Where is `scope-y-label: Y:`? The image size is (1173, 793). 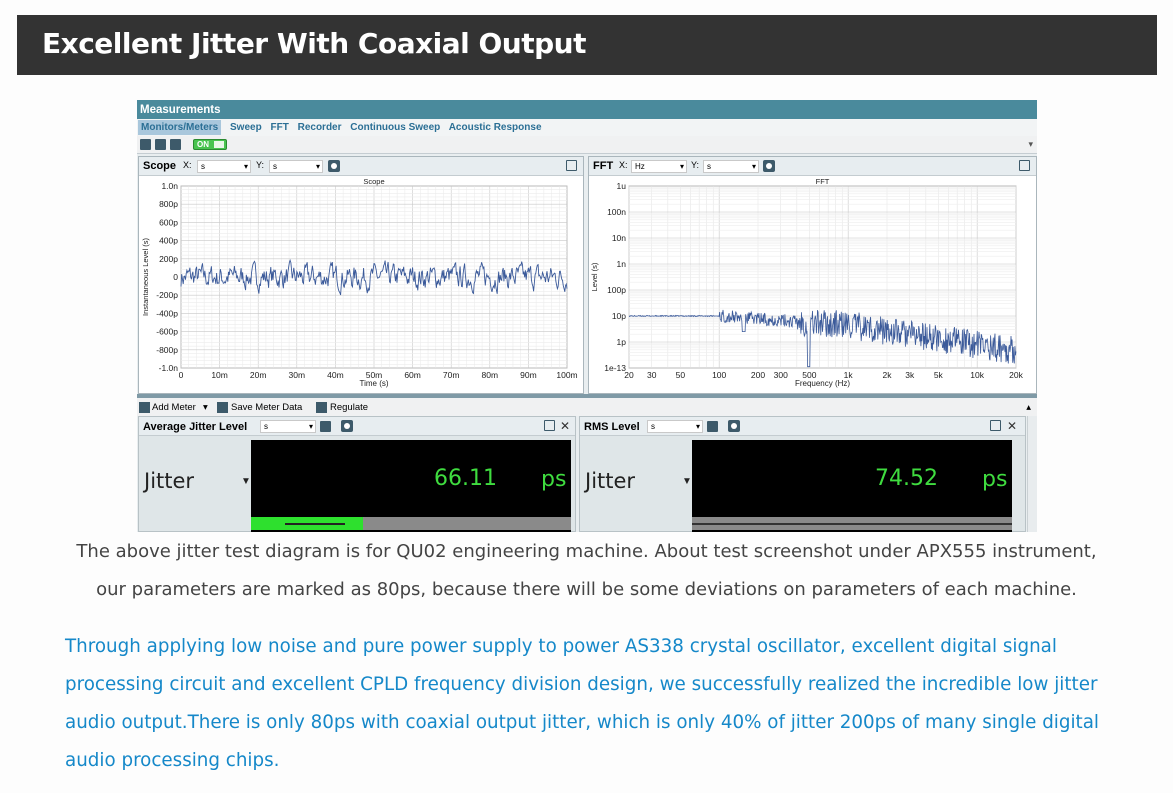
scope-y-label: Y: is located at coordinates (260, 165).